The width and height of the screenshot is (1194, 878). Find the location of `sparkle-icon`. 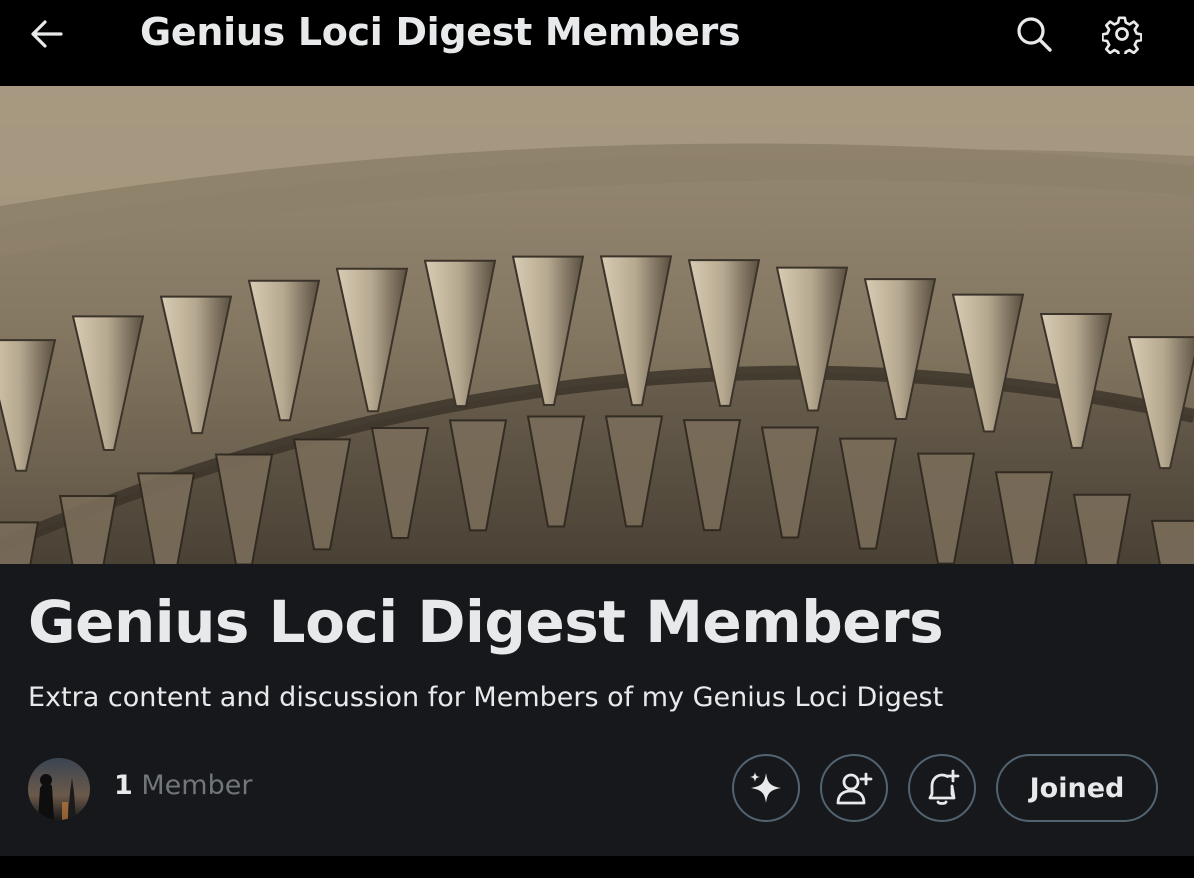

sparkle-icon is located at coordinates (765, 787).